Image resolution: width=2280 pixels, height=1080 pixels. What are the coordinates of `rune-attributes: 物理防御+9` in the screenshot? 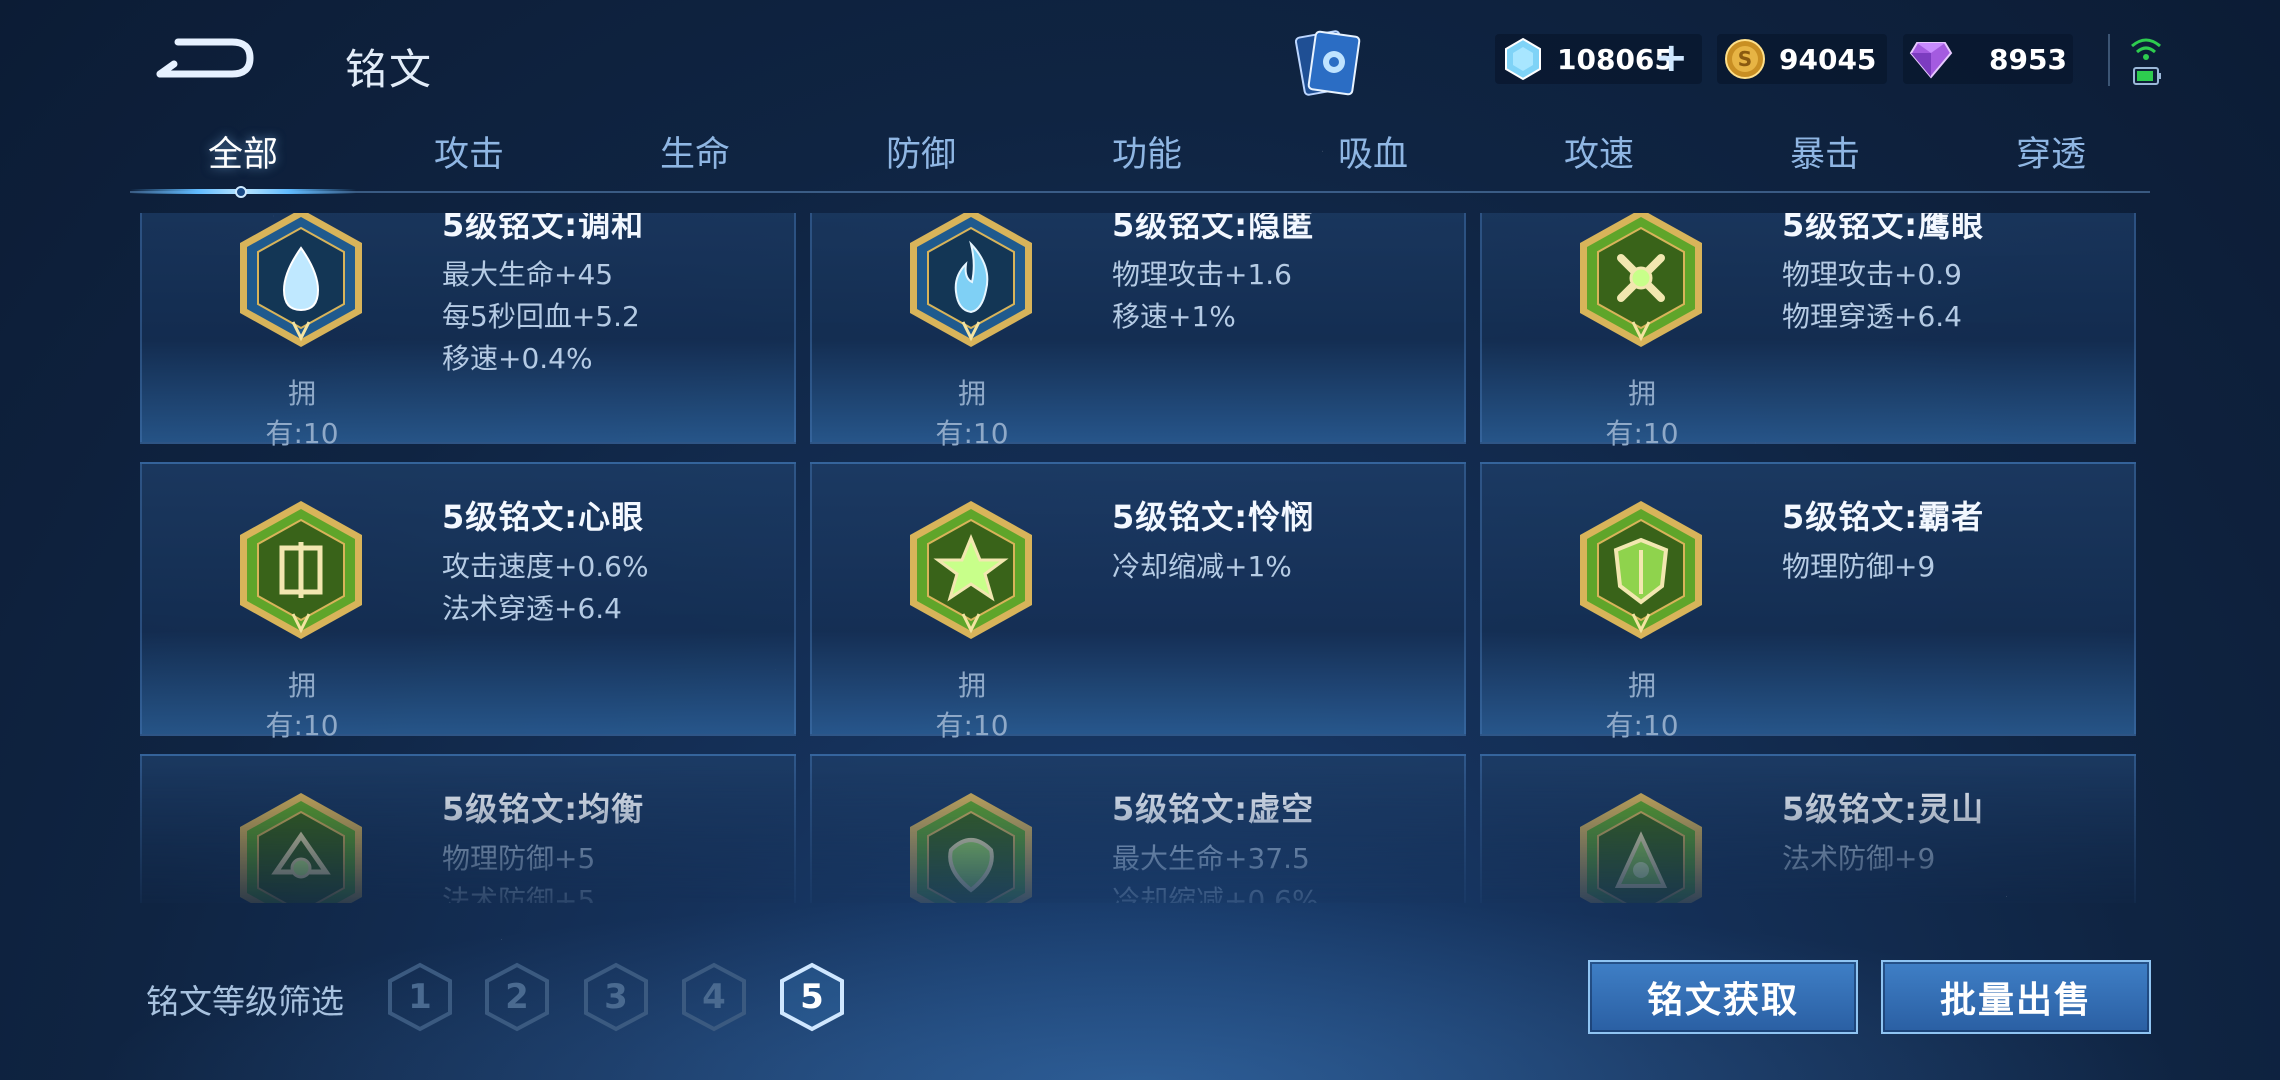 It's located at (1858, 567).